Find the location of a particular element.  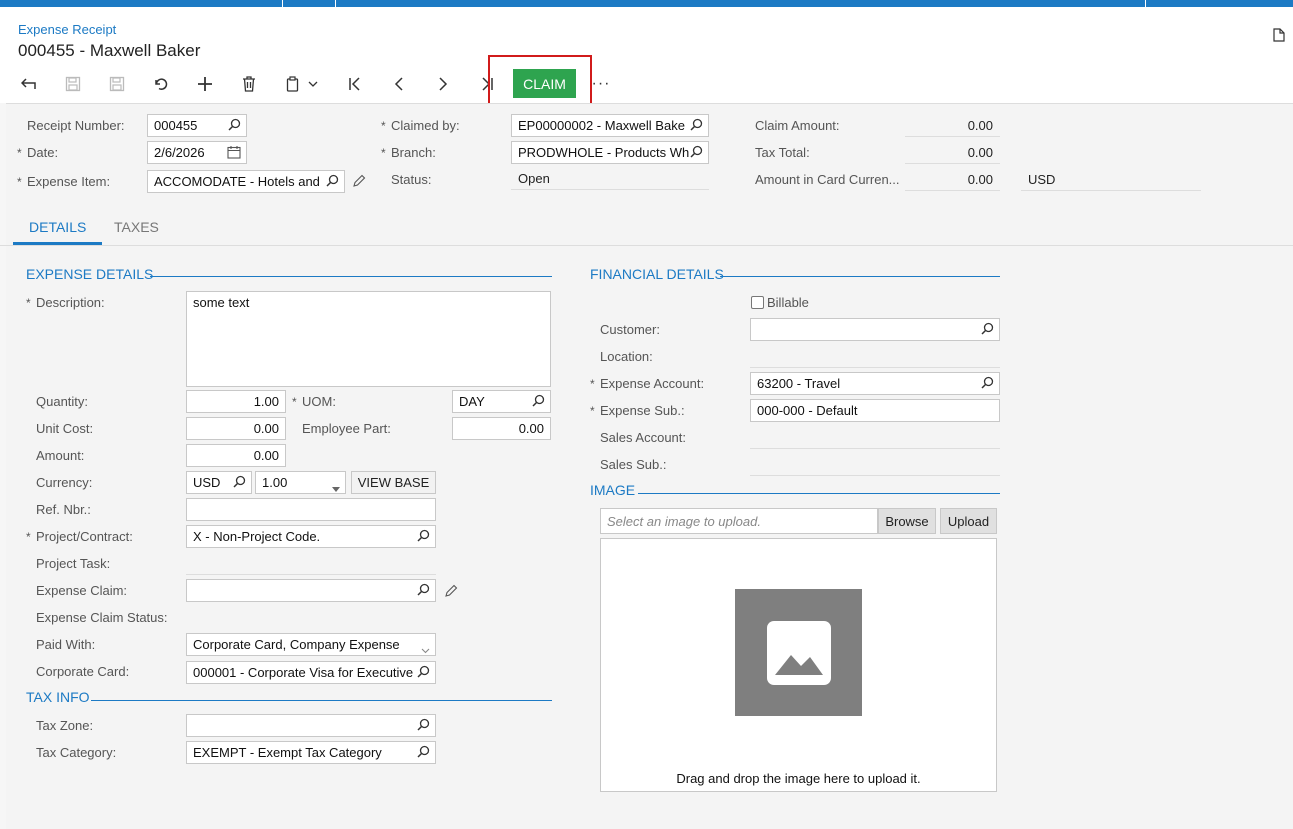

browse-button: Browse is located at coordinates (907, 521).